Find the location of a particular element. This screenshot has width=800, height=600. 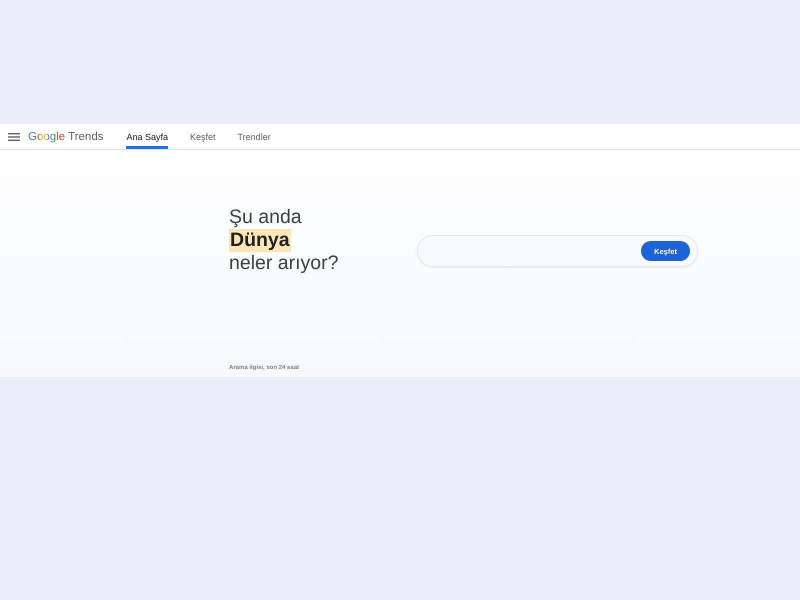

nav-tab: Ana Sayfa is located at coordinates (147, 136).